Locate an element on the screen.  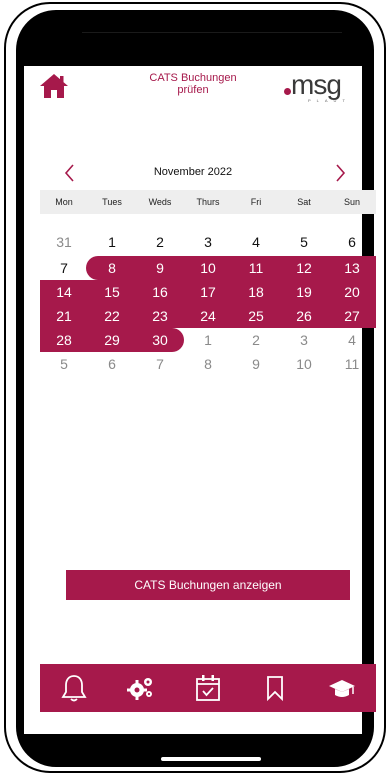
calendar-day: 24 is located at coordinates (208, 316).